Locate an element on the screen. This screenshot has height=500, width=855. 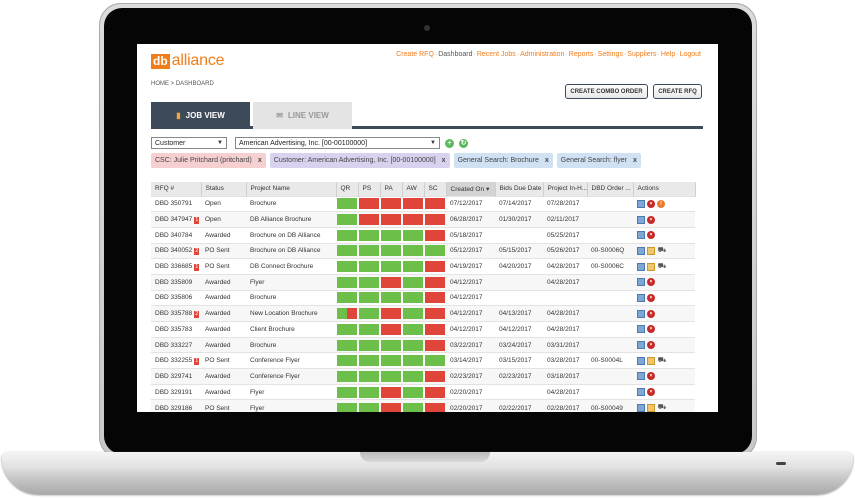
rfq-number: DBD 350791 is located at coordinates (173, 203).